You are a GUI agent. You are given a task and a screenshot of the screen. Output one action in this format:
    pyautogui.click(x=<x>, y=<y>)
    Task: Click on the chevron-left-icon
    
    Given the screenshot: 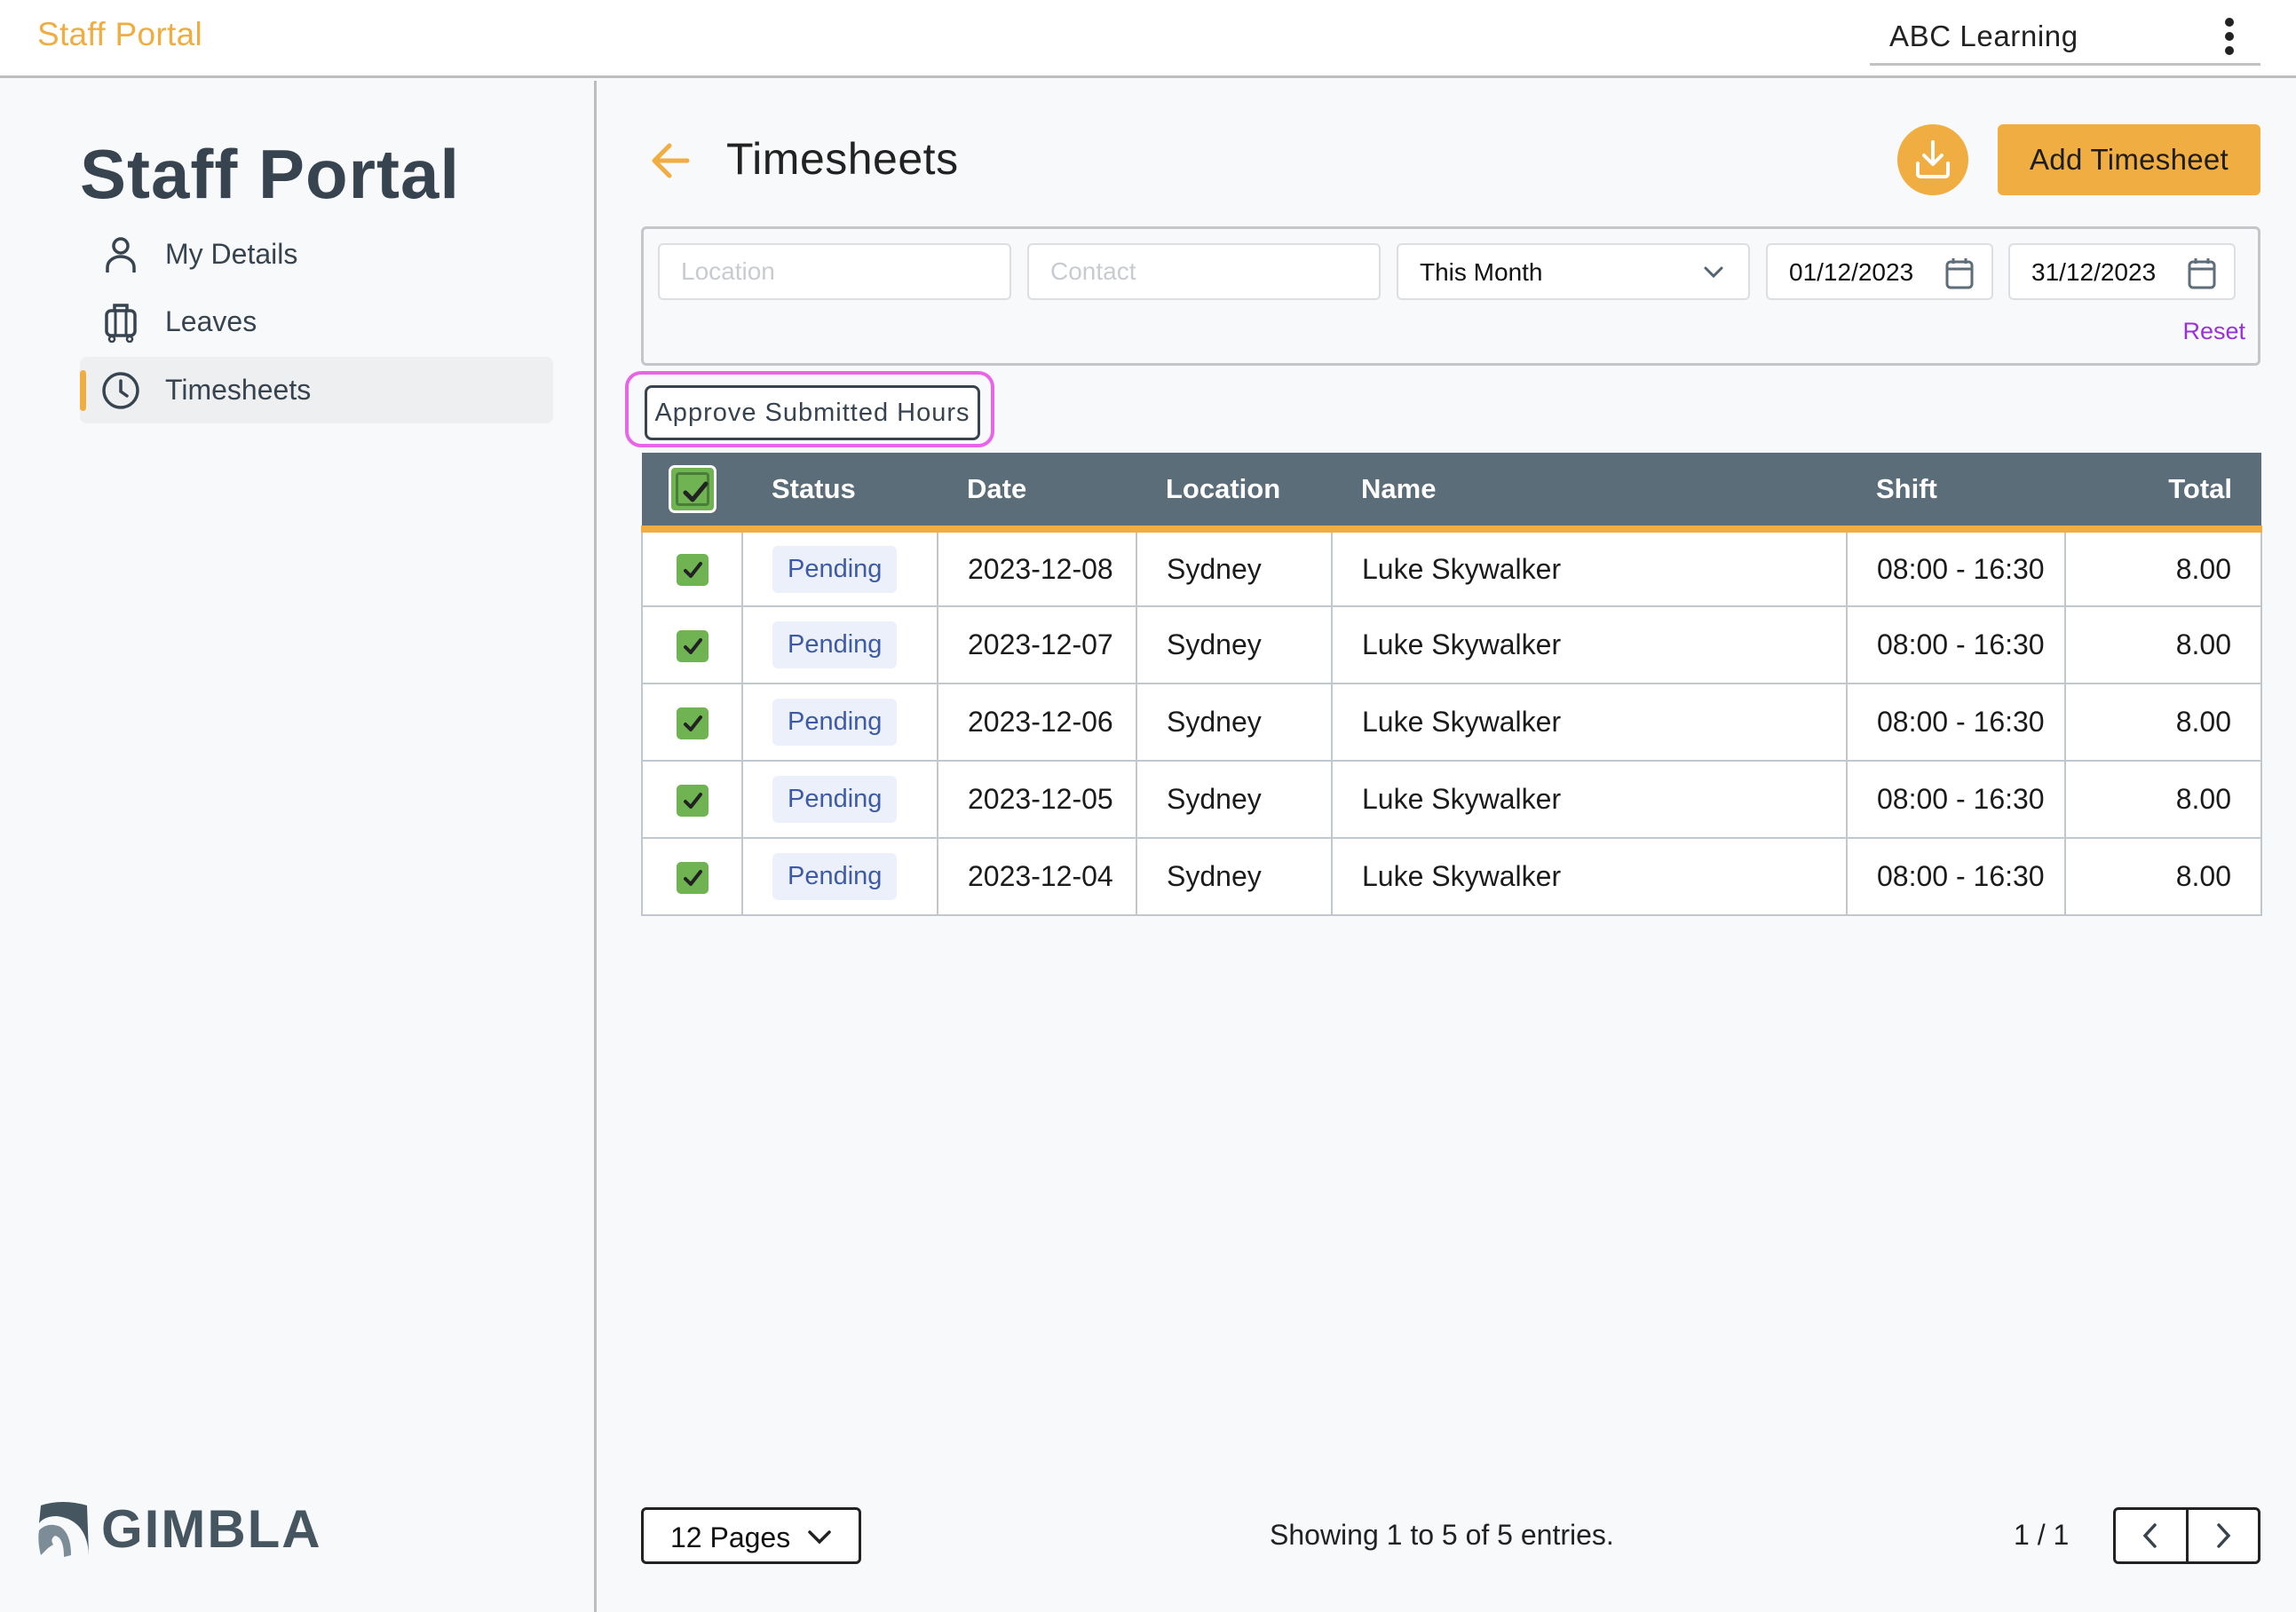 What is the action you would take?
    pyautogui.click(x=2149, y=1535)
    